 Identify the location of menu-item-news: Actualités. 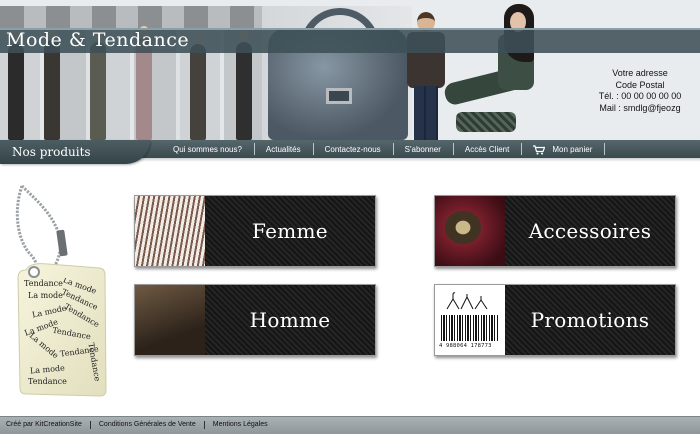
(284, 149).